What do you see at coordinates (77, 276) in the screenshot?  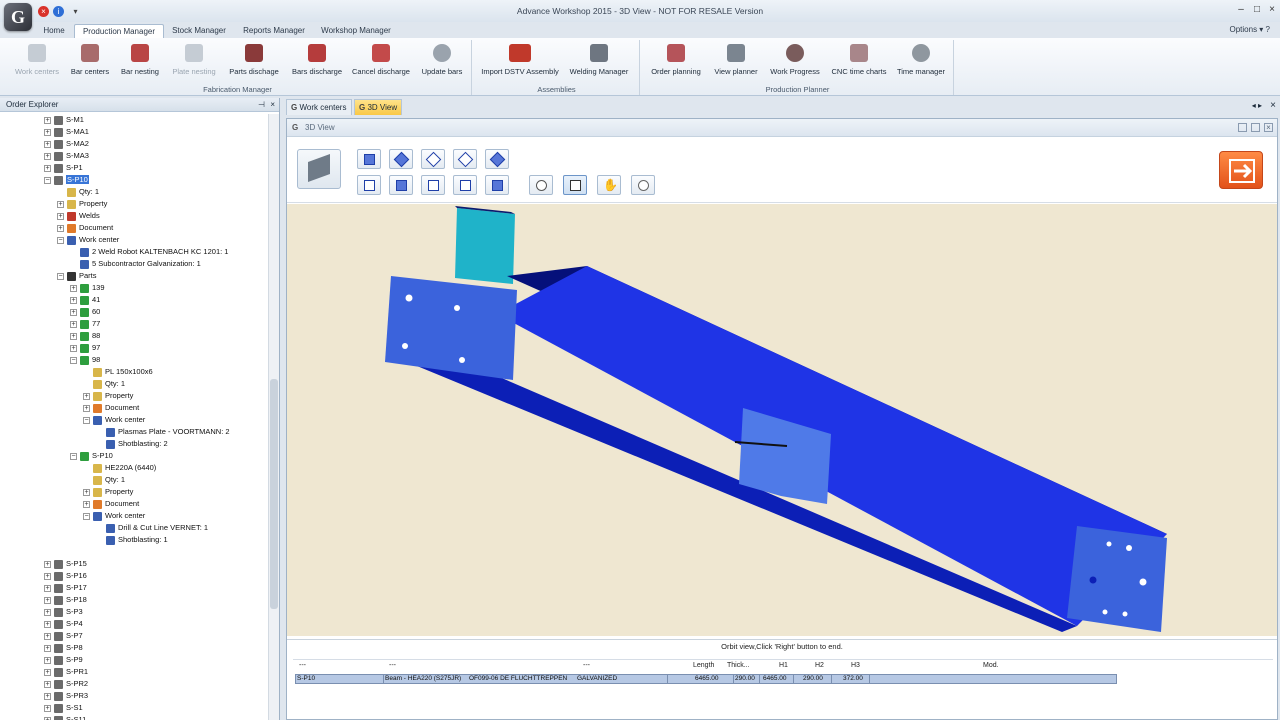 I see `tree-node: − Parts` at bounding box center [77, 276].